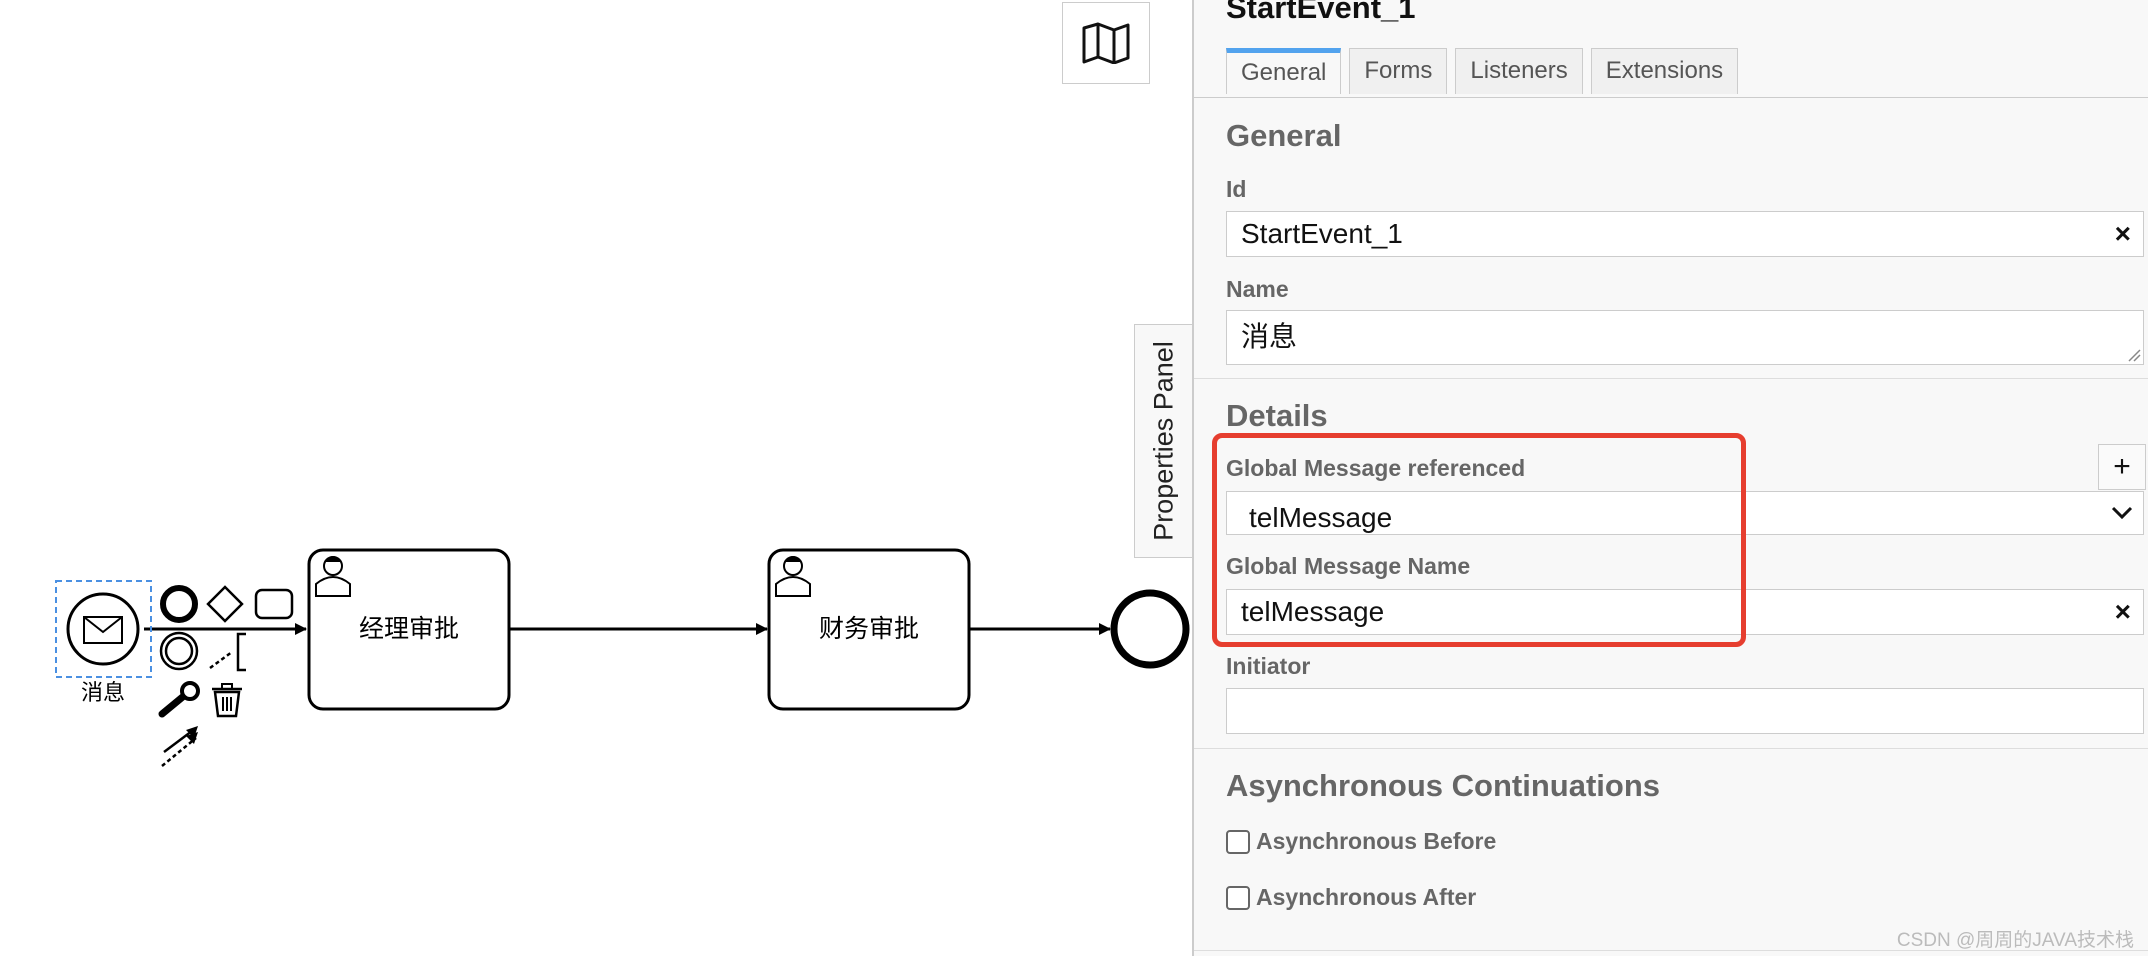 The image size is (2148, 956). I want to click on clear-id-button: ×, so click(2123, 234).